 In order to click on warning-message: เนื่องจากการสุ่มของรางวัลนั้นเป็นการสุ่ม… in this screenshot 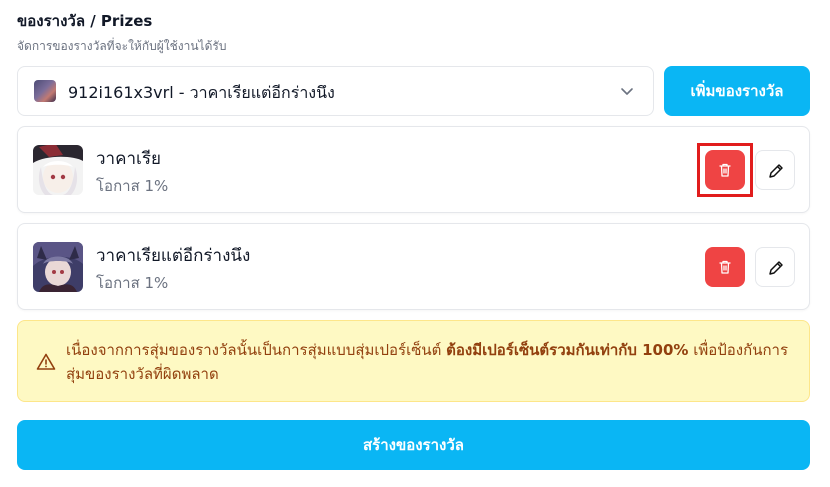, I will do `click(431, 362)`.